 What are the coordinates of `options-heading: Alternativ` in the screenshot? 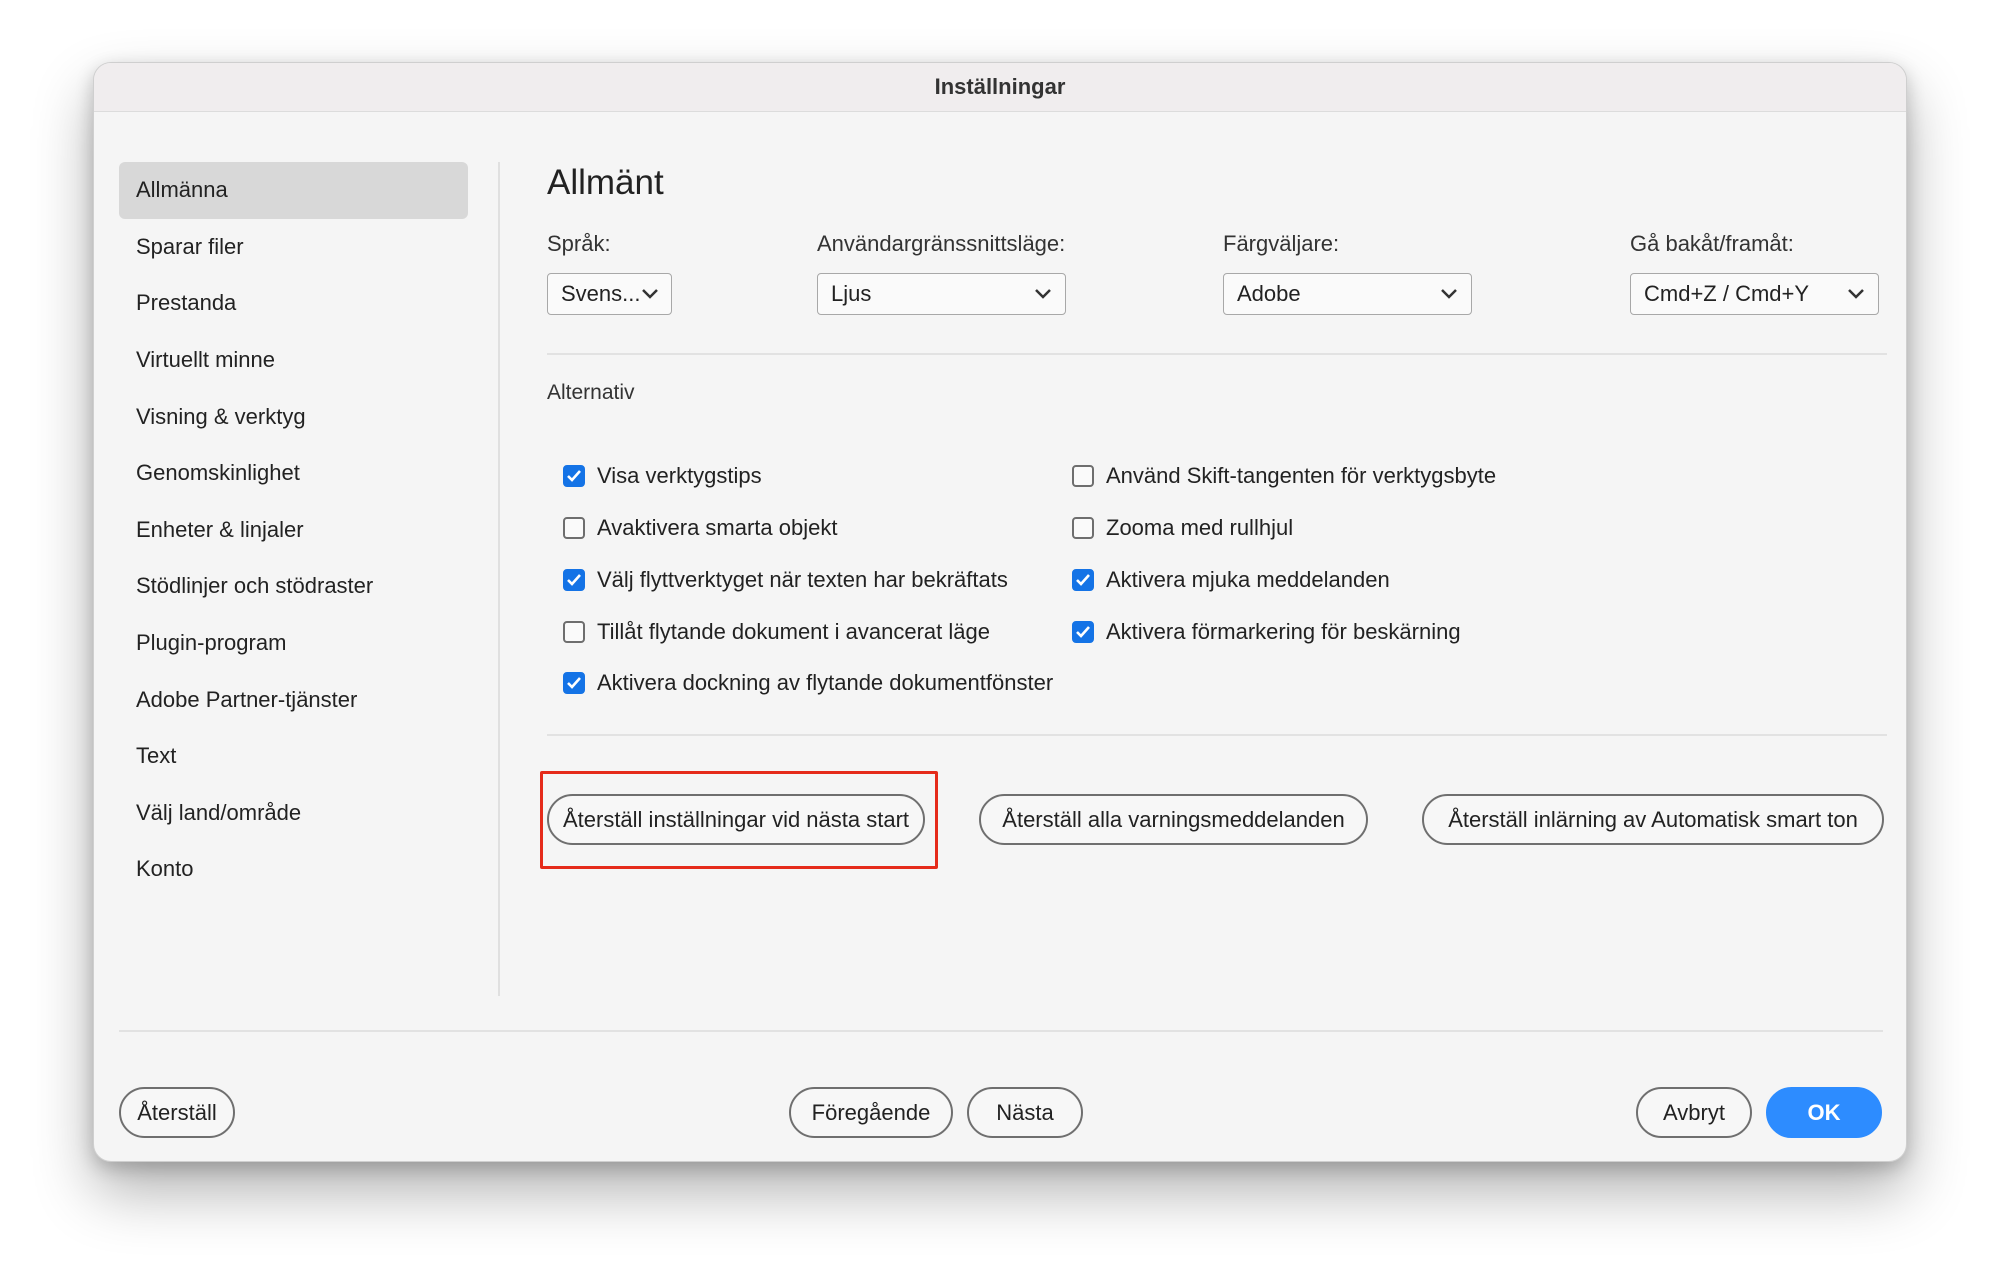 It's located at (591, 392).